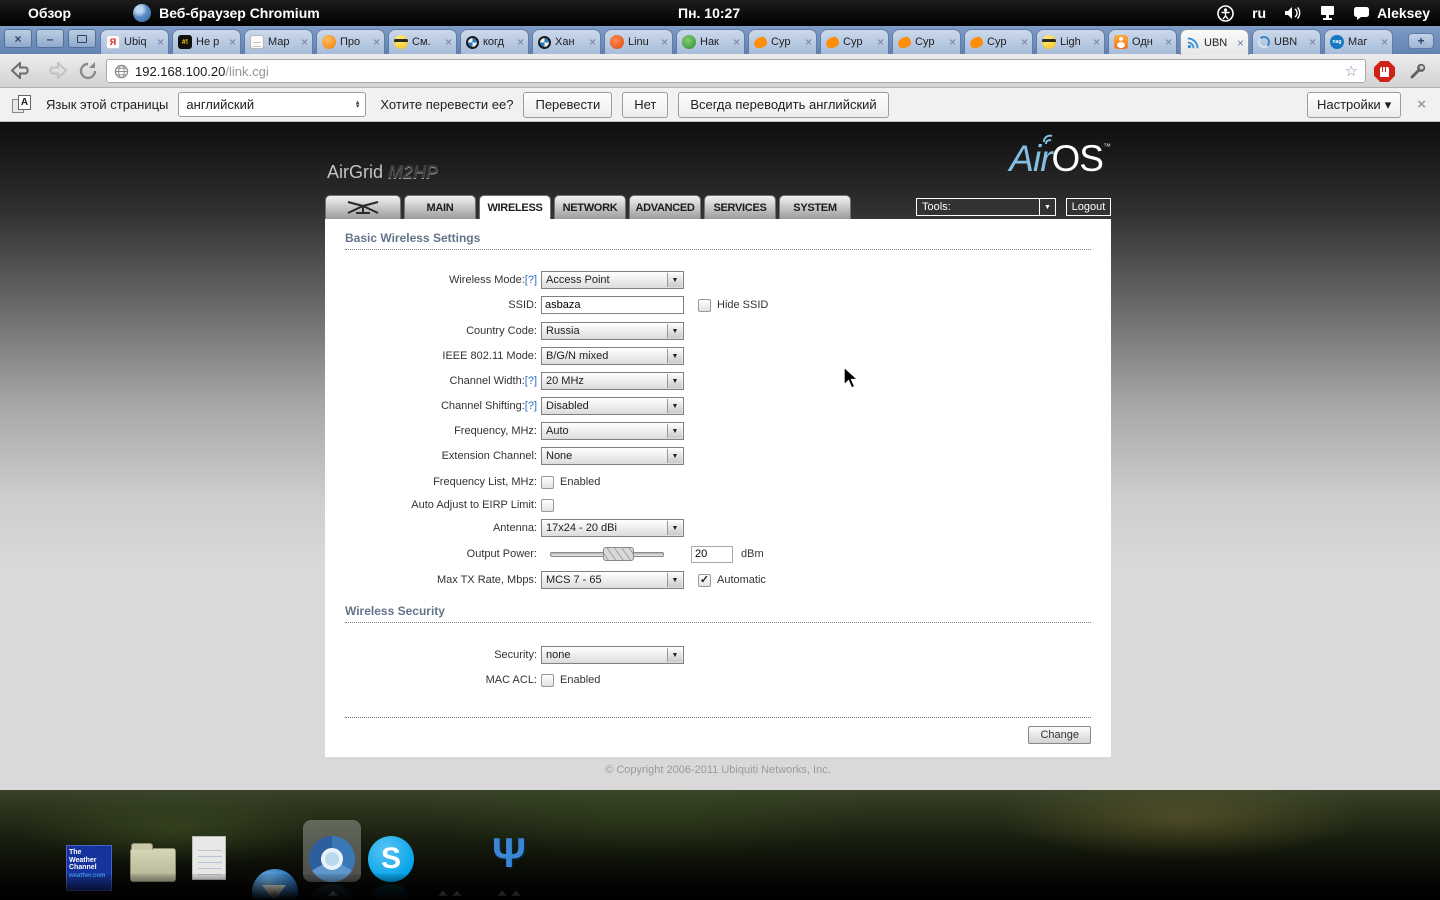  I want to click on focused-app-menu: Веб-браузер Chromium, so click(226, 13).